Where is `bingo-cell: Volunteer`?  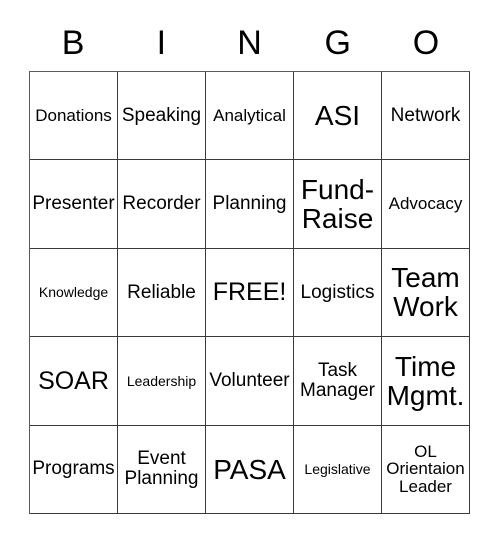 bingo-cell: Volunteer is located at coordinates (250, 381).